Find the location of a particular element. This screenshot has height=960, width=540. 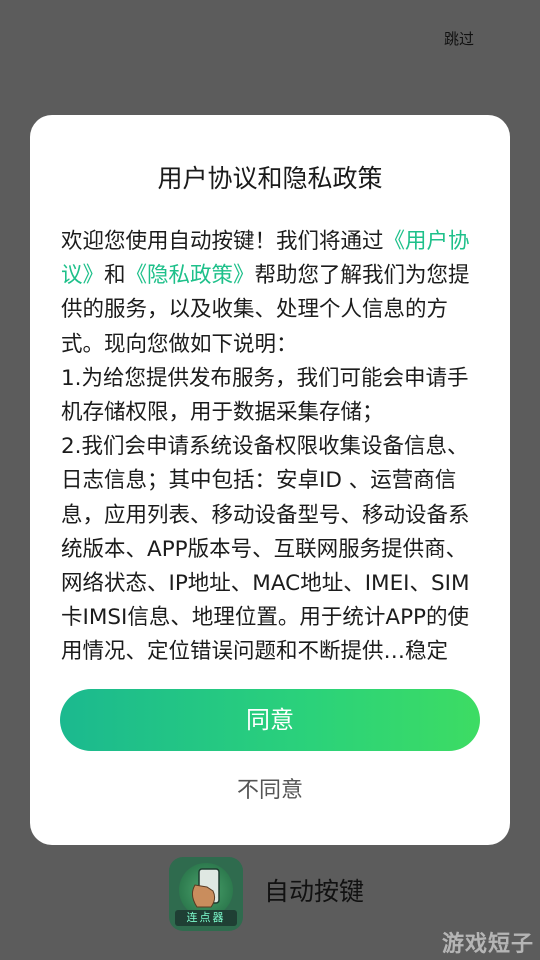

watermark: 游戏短子 is located at coordinates (487, 944).